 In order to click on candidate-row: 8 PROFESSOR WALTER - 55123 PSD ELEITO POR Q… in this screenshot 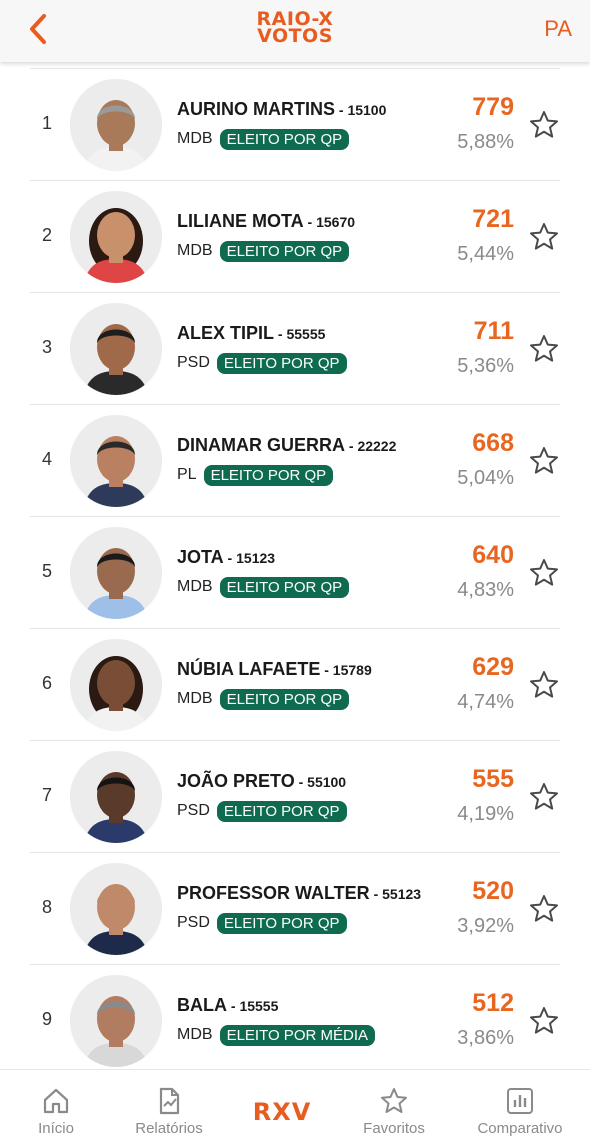, I will do `click(295, 908)`.